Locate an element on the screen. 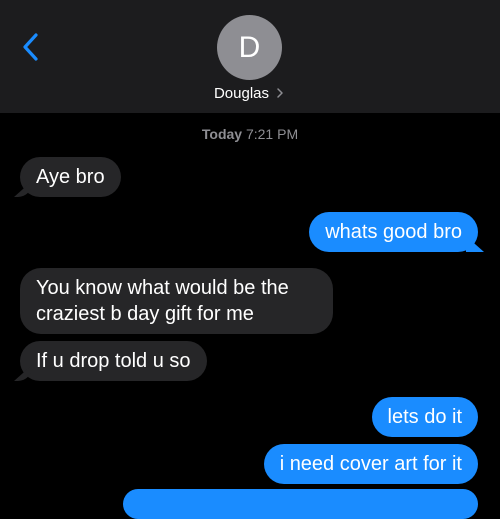 The height and width of the screenshot is (519, 500). avatar: D is located at coordinates (249, 47).